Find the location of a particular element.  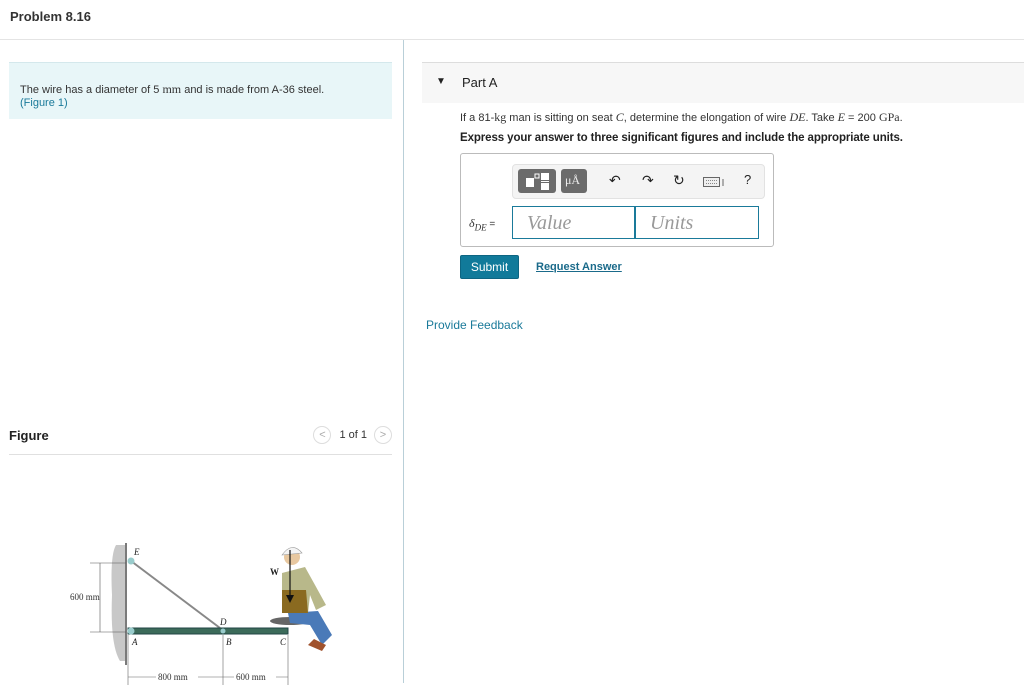

figure-pager: < 1 of 1 > is located at coordinates (352, 435).